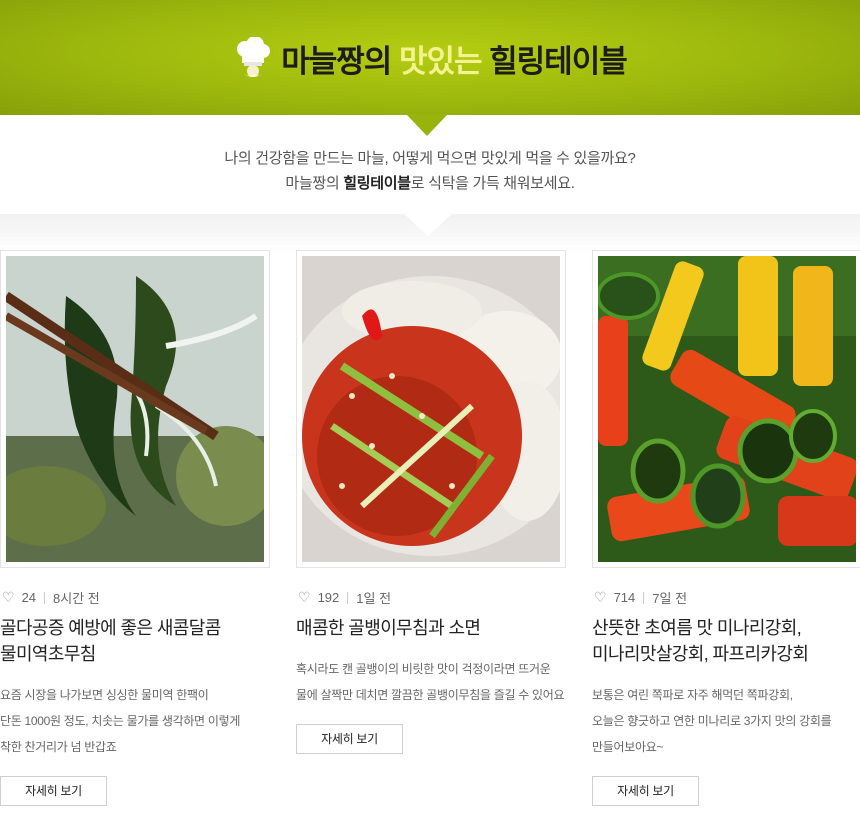 Image resolution: width=860 pixels, height=815 pixels. I want to click on like-count: 714, so click(624, 597).